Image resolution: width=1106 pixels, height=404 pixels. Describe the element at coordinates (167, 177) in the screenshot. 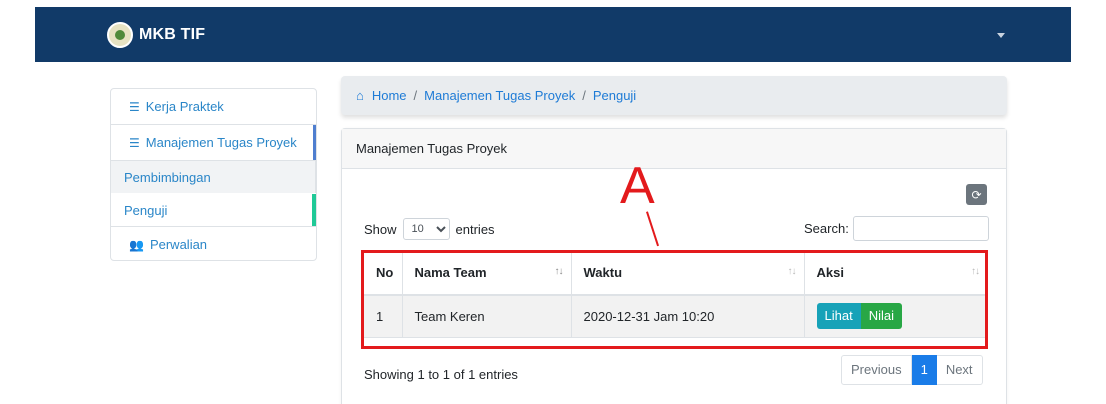

I see `sidebar-item-label: Pembimbingan` at that location.